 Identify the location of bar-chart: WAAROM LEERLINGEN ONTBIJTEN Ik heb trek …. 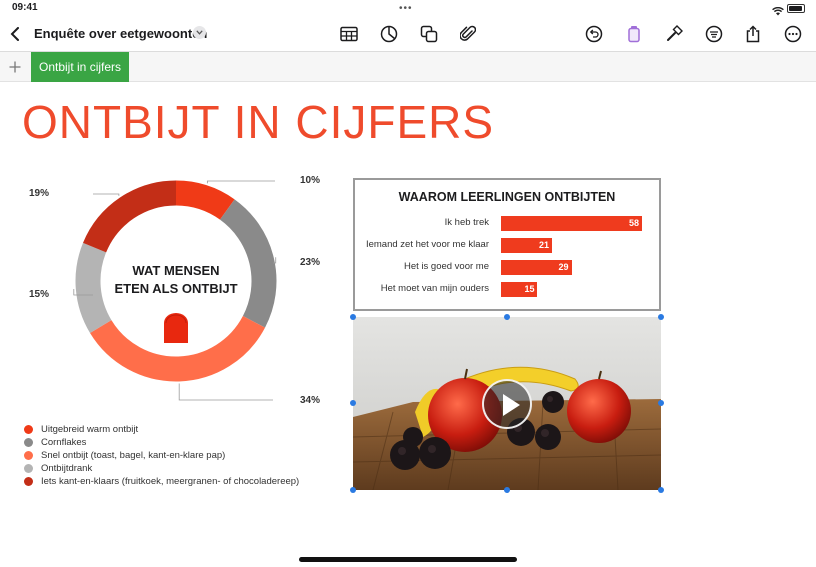
(507, 244).